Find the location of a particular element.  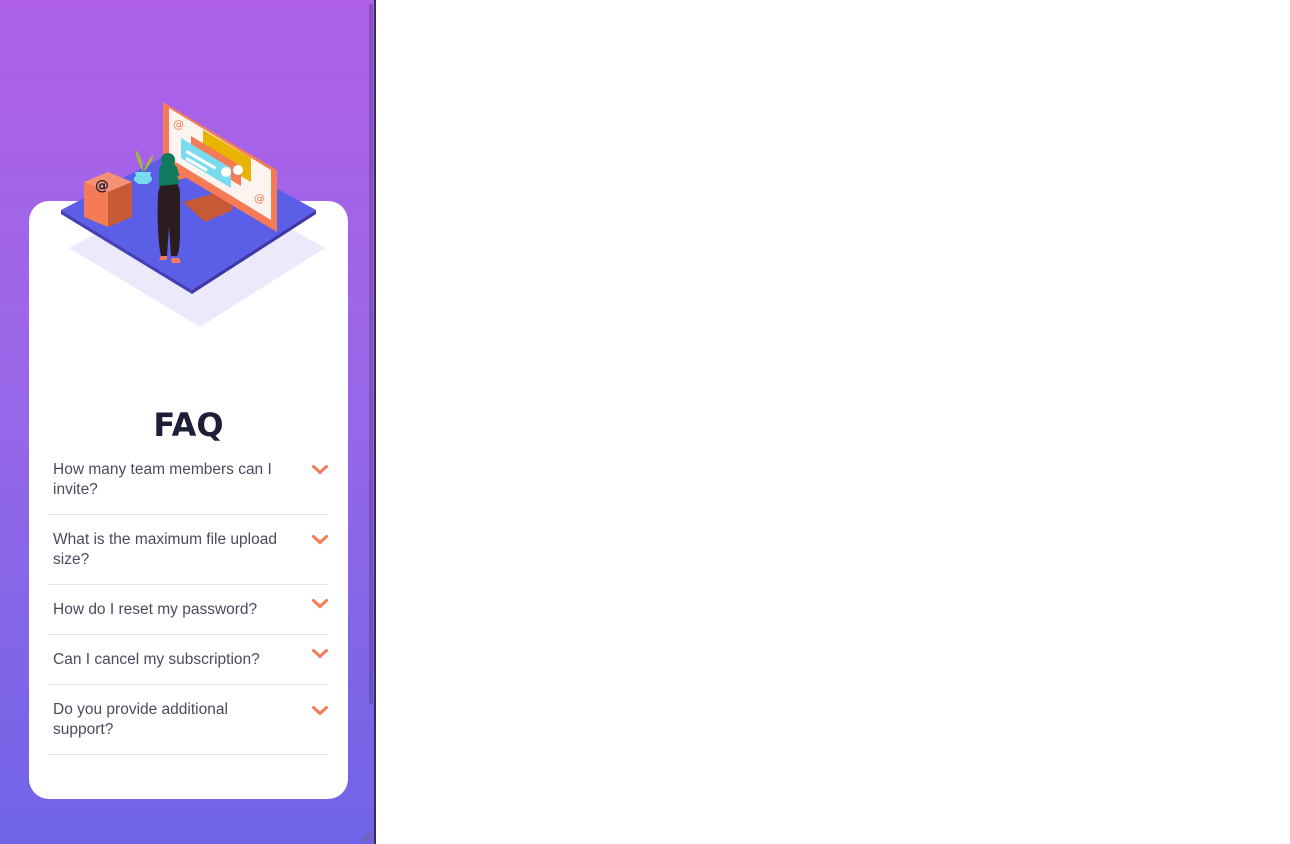

faq-question: How do I reset my password? is located at coordinates (188, 610).